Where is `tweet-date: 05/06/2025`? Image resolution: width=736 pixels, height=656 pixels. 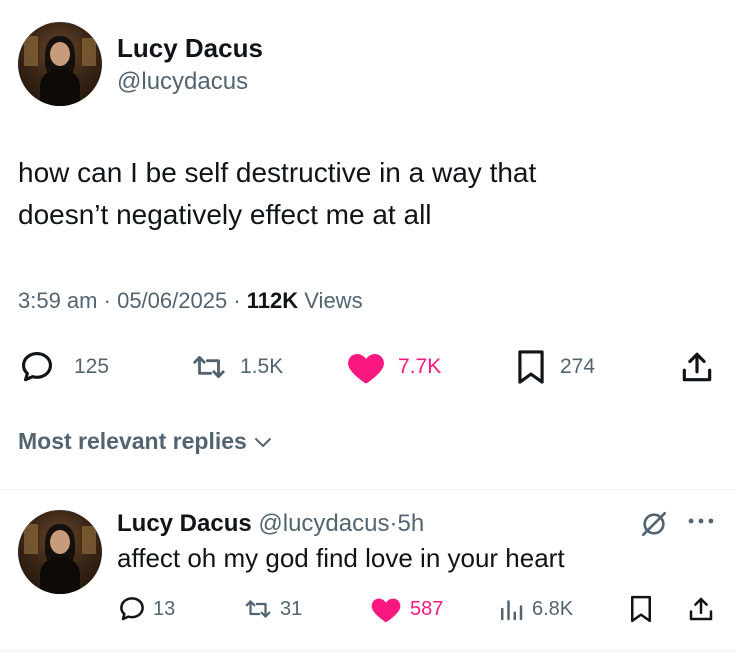 tweet-date: 05/06/2025 is located at coordinates (172, 300).